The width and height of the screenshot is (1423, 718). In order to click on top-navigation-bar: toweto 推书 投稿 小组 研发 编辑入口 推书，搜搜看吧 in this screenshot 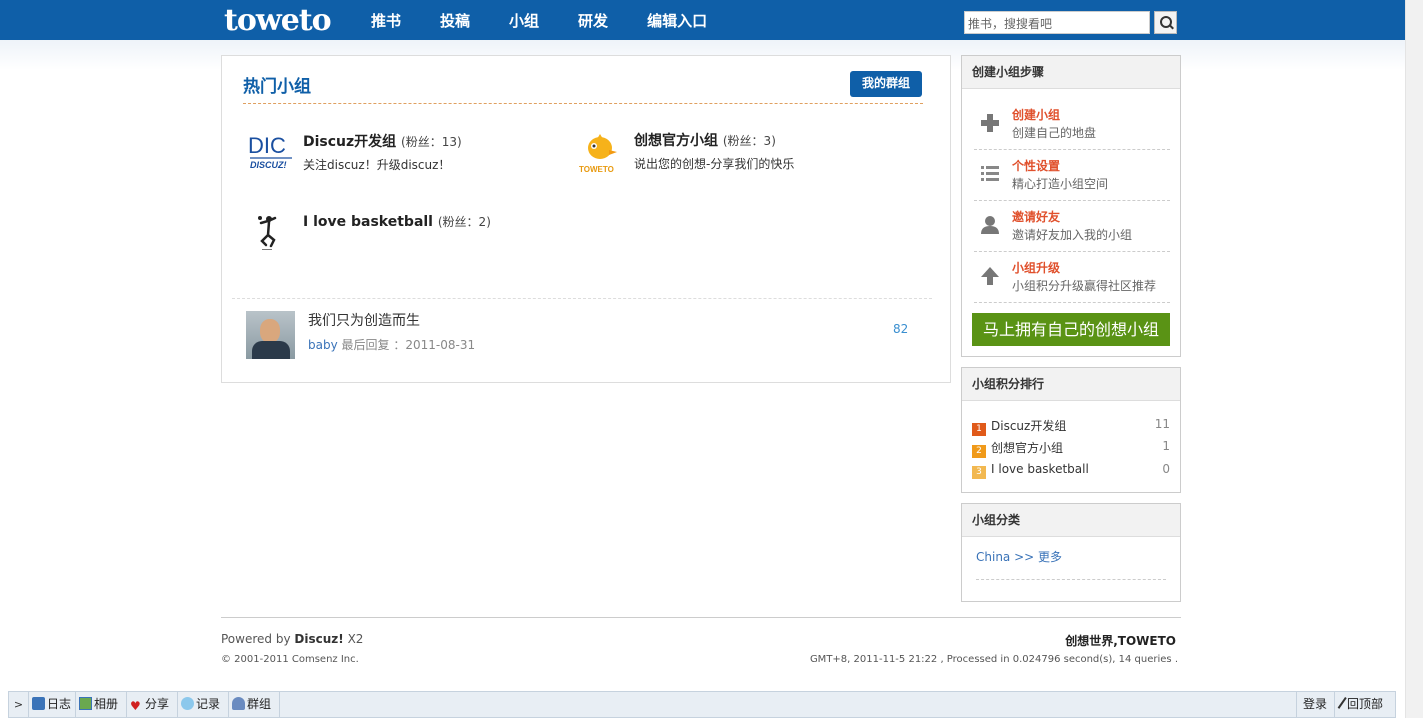, I will do `click(702, 20)`.